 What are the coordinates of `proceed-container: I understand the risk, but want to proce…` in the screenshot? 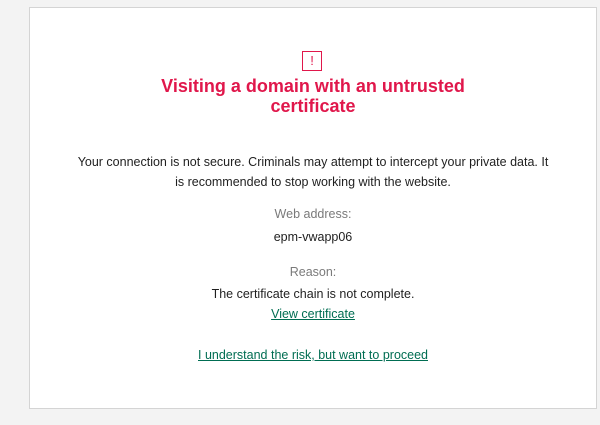 It's located at (313, 355).